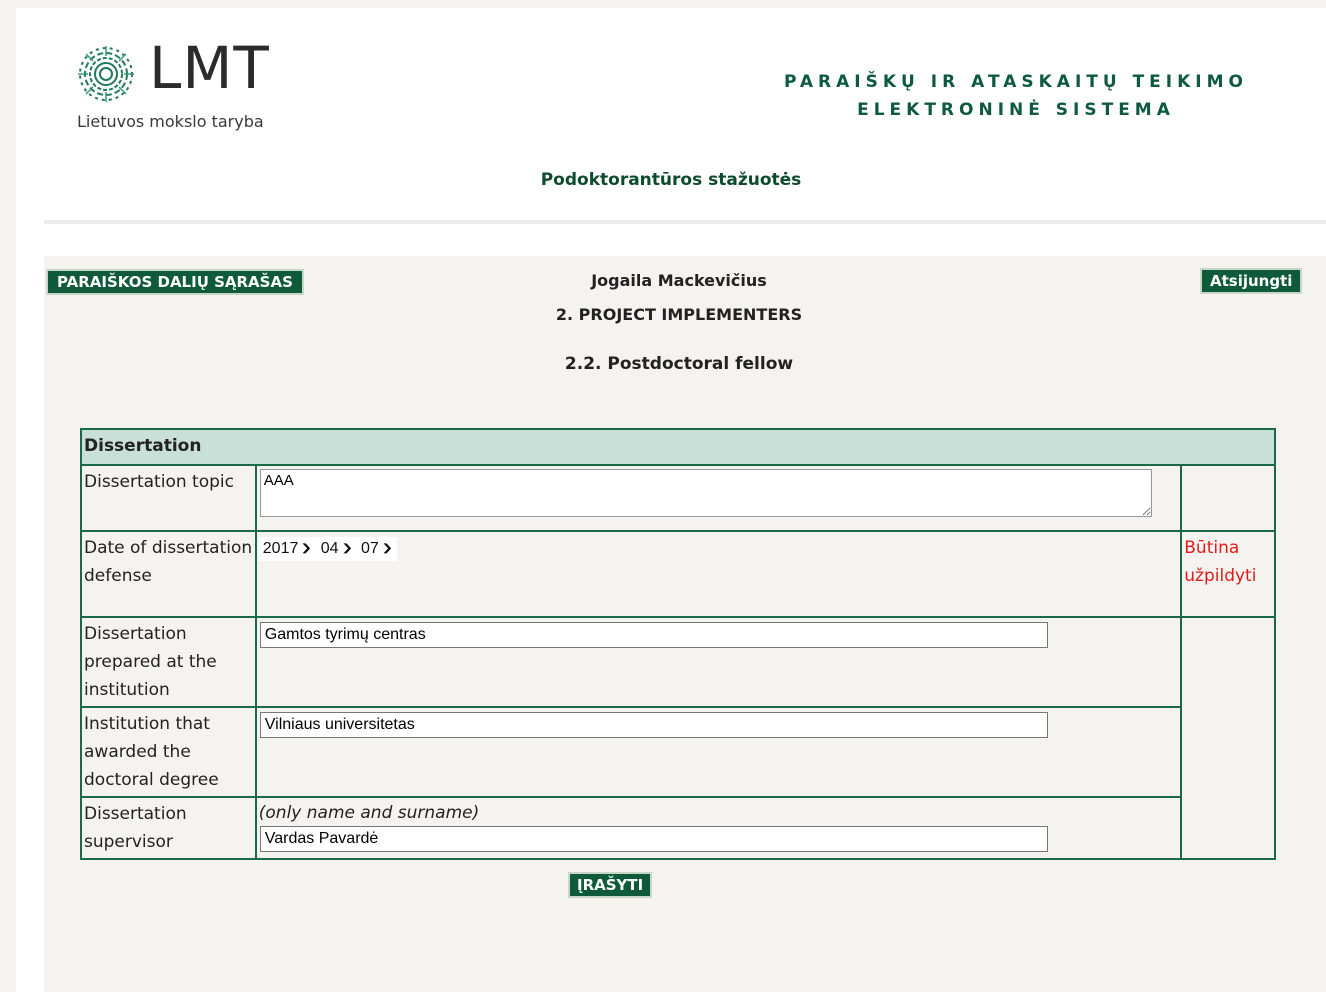  I want to click on year-value: 2017, so click(280, 548).